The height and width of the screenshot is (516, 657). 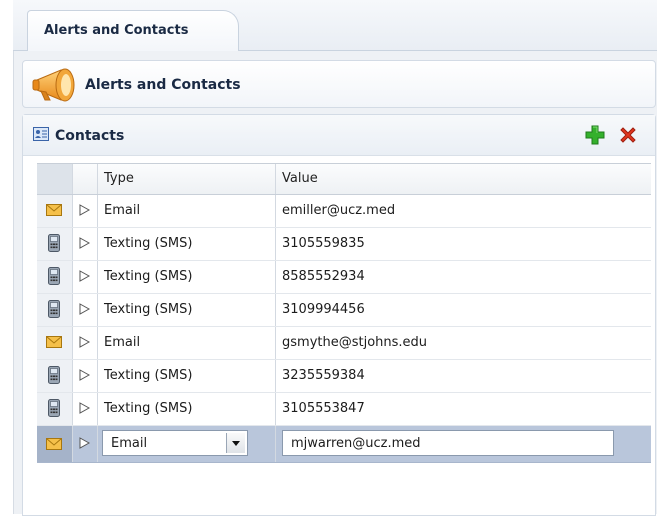 I want to click on chevron-down-icon, so click(x=235, y=443).